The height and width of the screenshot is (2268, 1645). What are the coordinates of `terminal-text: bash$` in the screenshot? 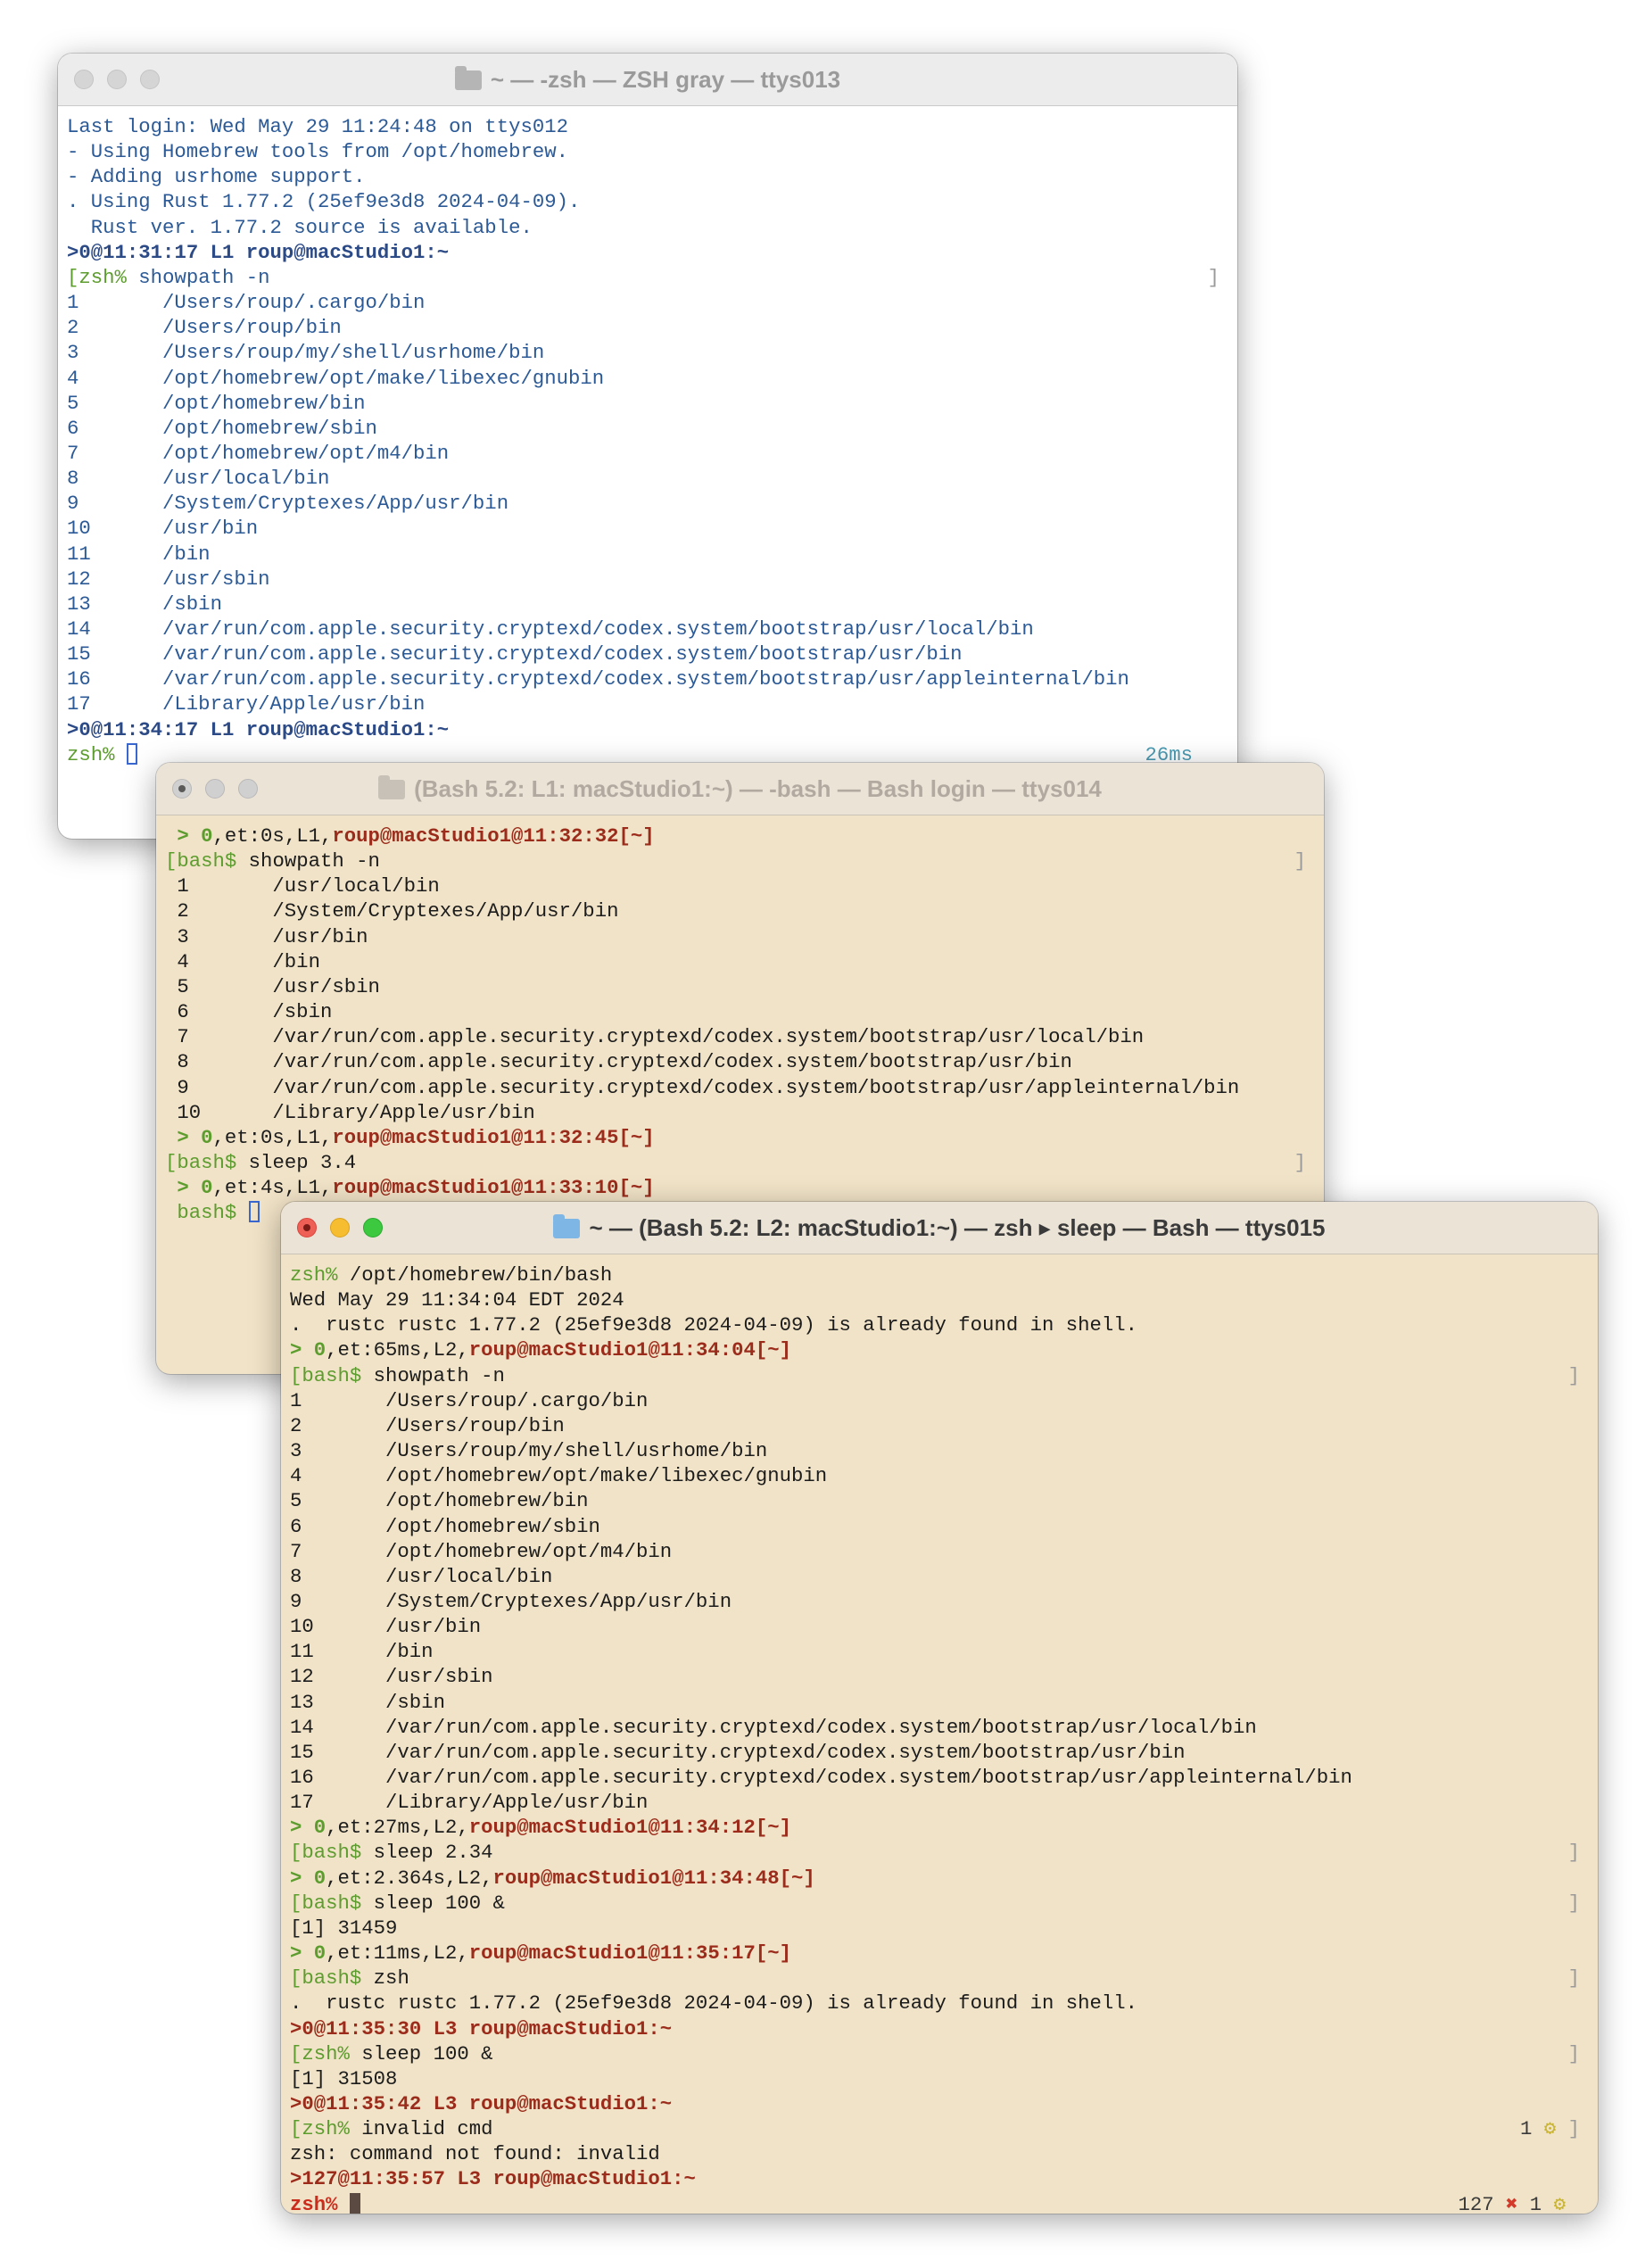 It's located at (201, 1213).